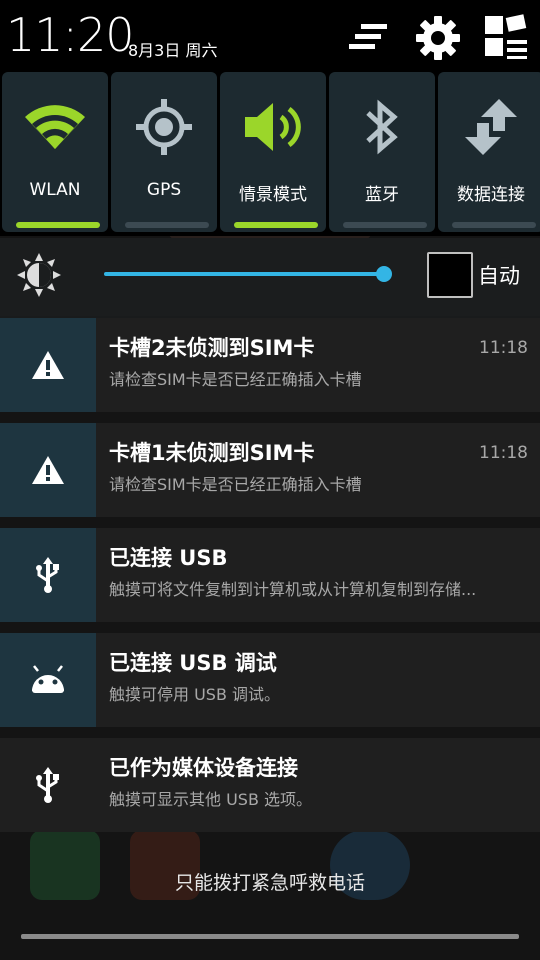 The image size is (540, 960). I want to click on brightness-icon, so click(39, 275).